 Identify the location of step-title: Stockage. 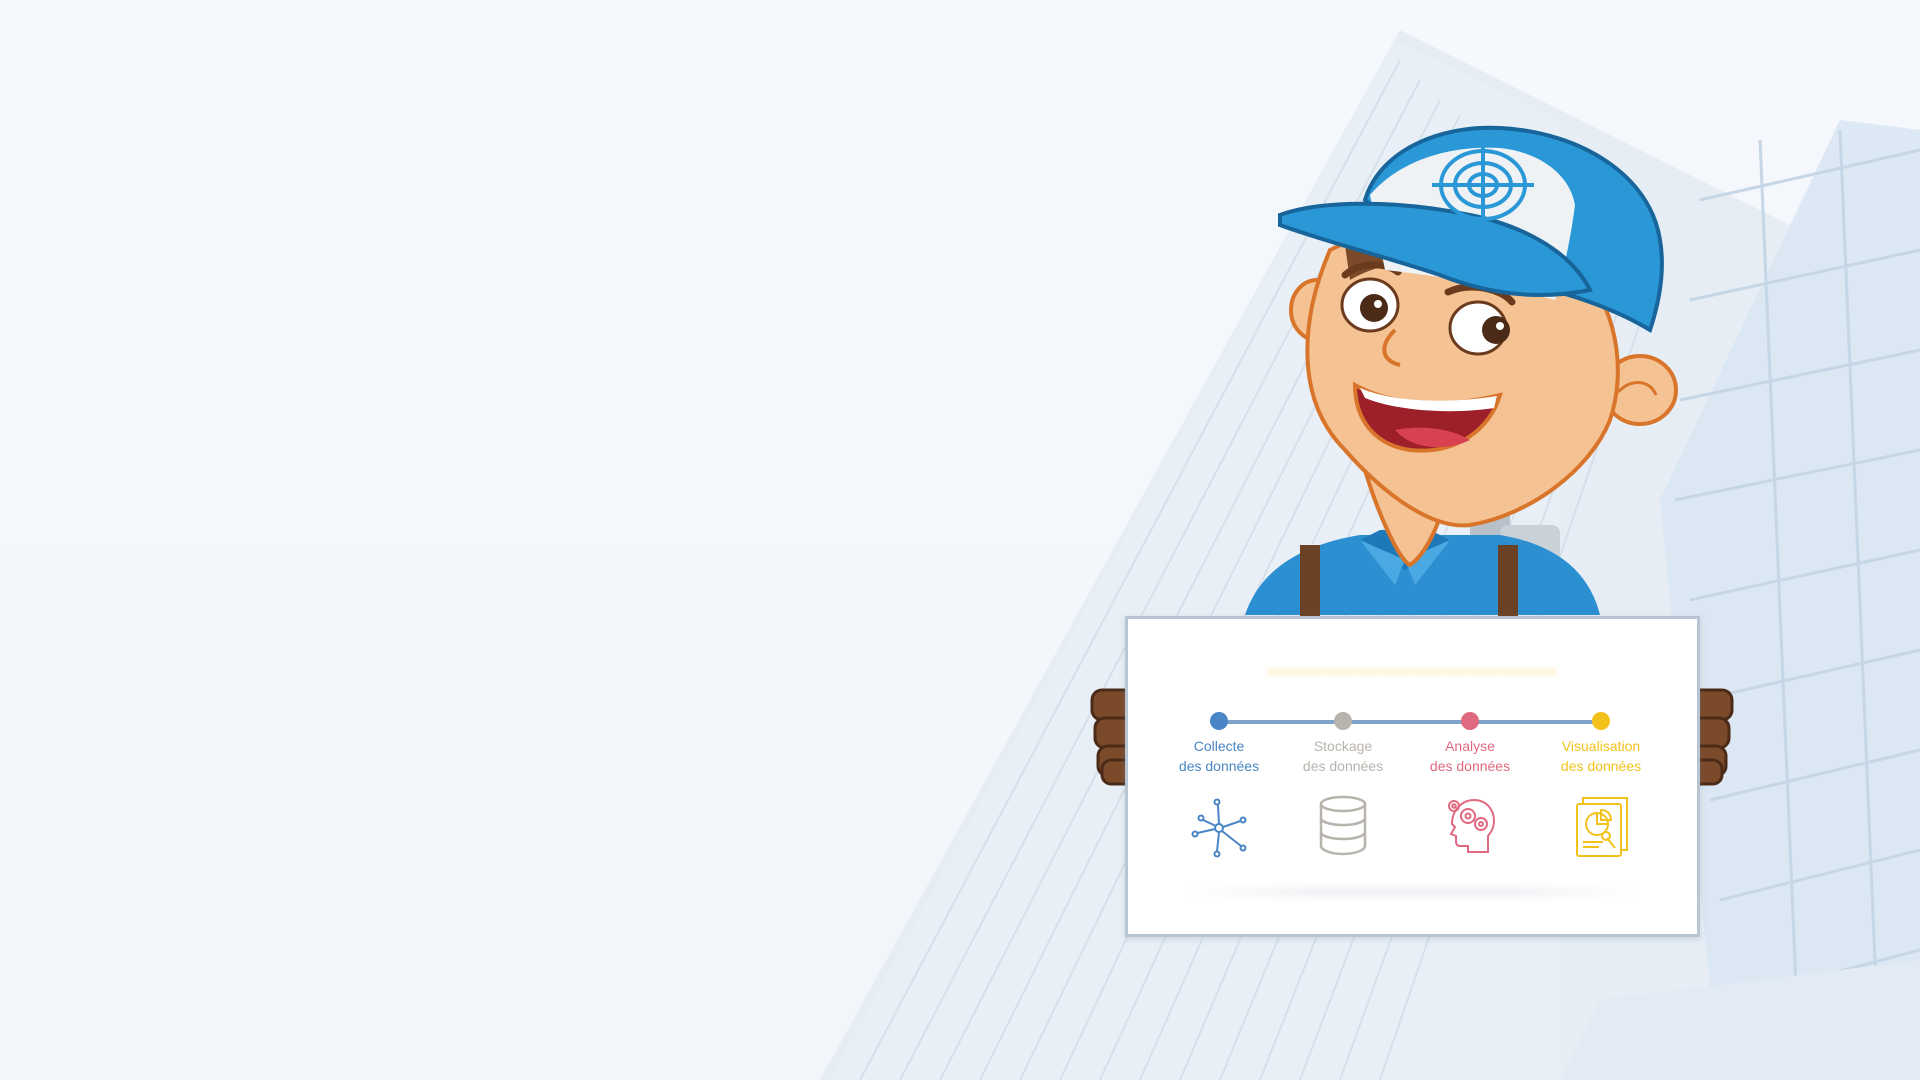
(1343, 746).